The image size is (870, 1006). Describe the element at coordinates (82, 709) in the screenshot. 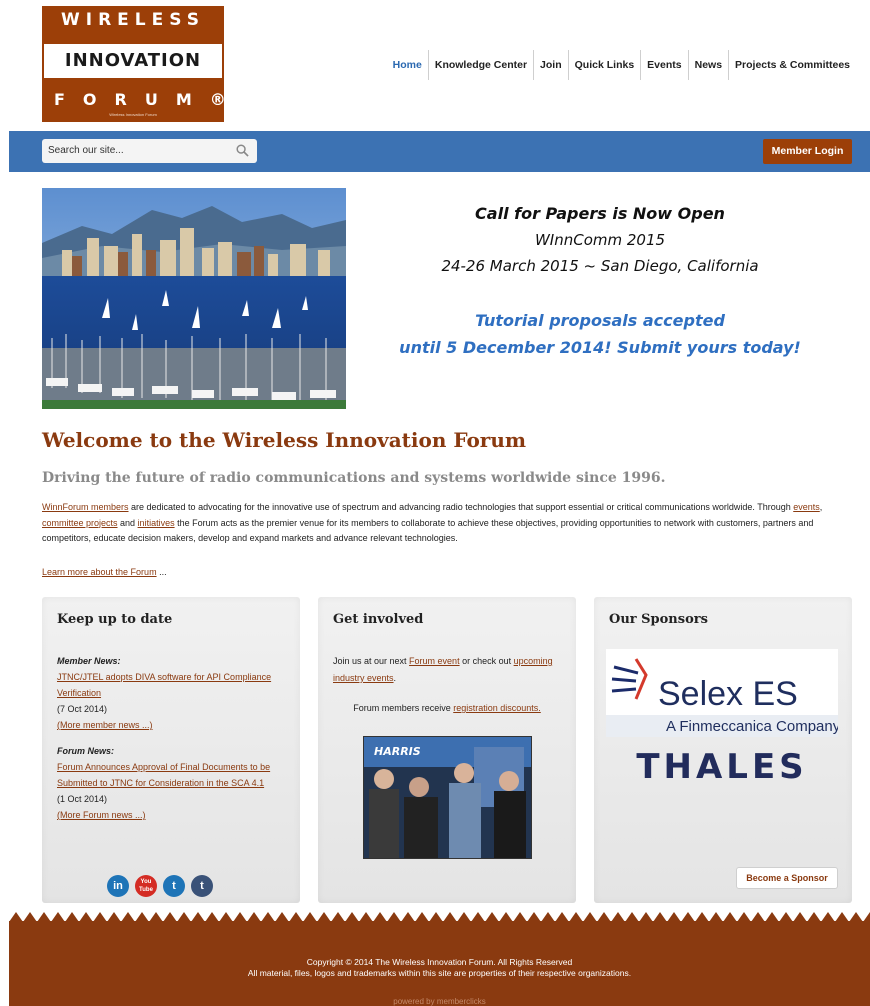

I see `member-news-date: (7 Oct 2014)` at that location.